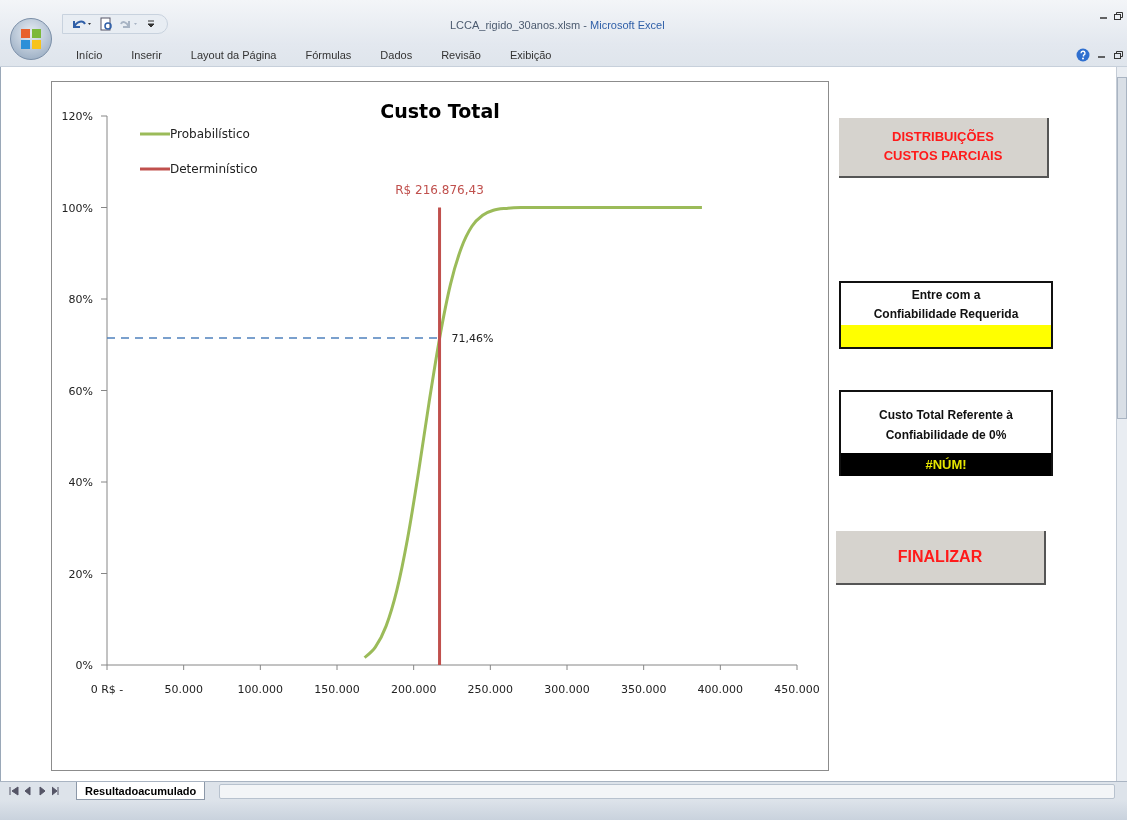 The image size is (1127, 820). I want to click on x-tick-label: 400.000, so click(720, 689).